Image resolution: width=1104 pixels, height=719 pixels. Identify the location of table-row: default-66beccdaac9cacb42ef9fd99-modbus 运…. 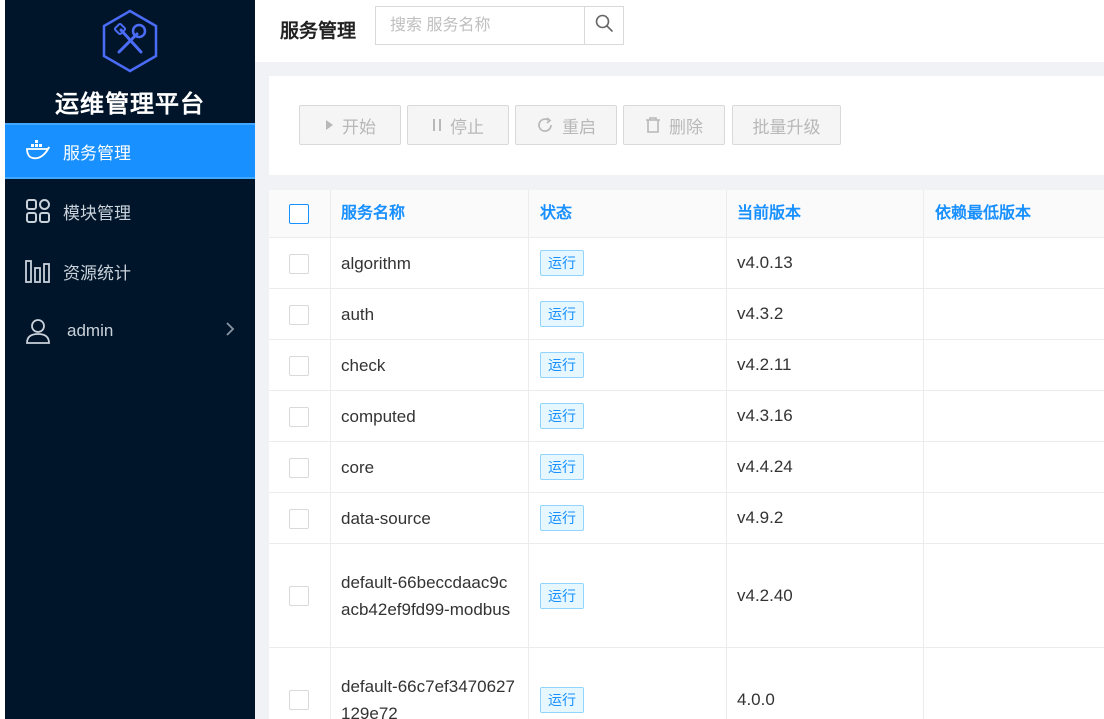
(686, 596).